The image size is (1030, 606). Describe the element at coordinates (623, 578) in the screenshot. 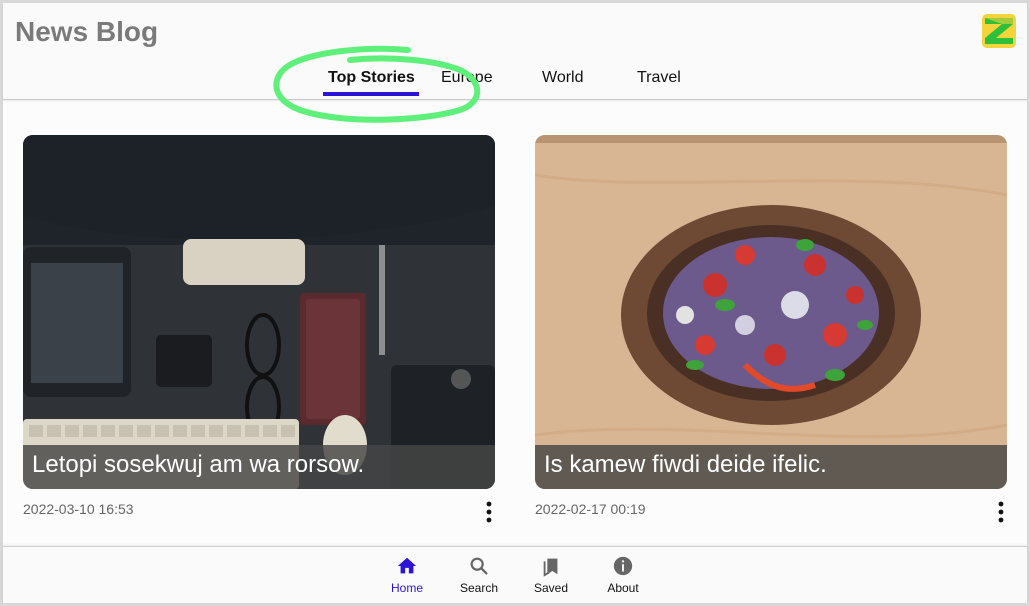

I see `nav-about: About` at that location.